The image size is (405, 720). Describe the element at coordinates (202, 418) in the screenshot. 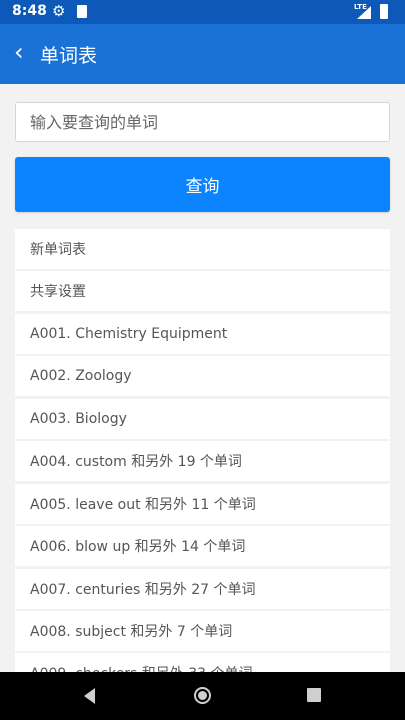

I see `list-item: A003. Biology` at that location.